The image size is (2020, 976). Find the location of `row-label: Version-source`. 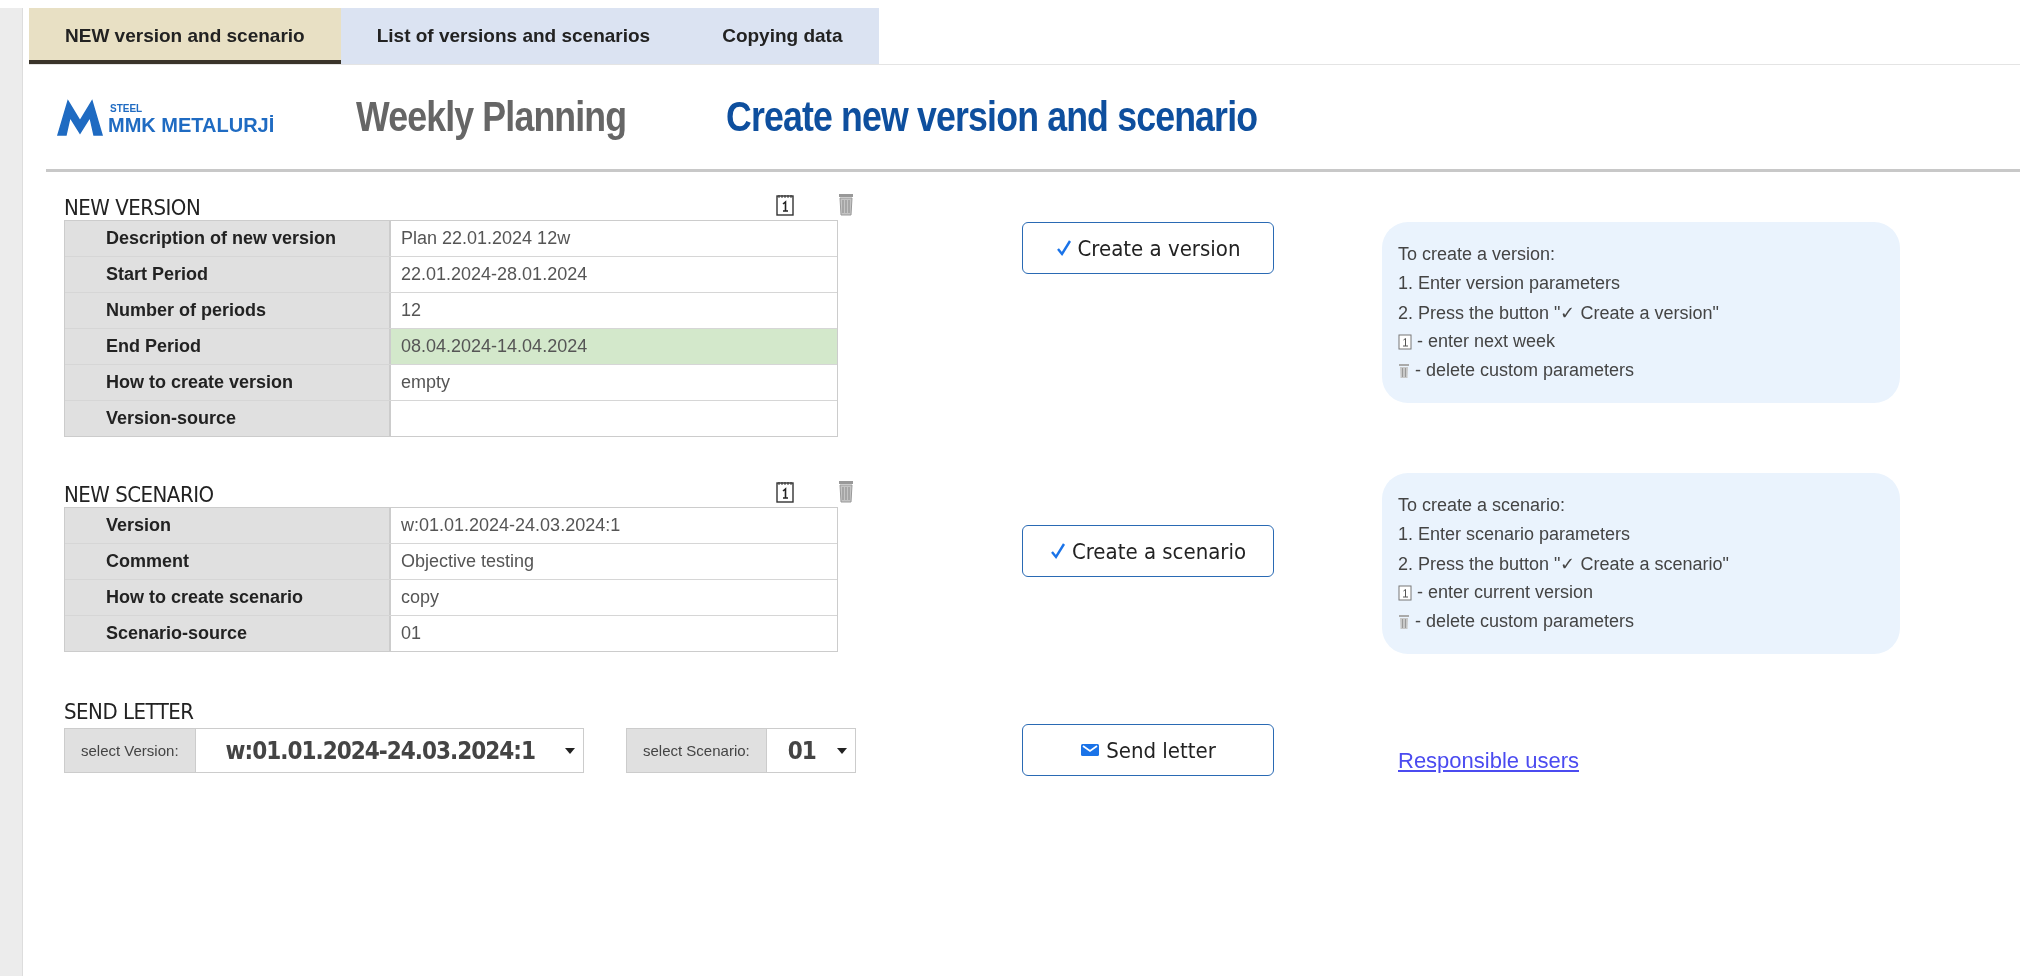

row-label: Version-source is located at coordinates (228, 418).